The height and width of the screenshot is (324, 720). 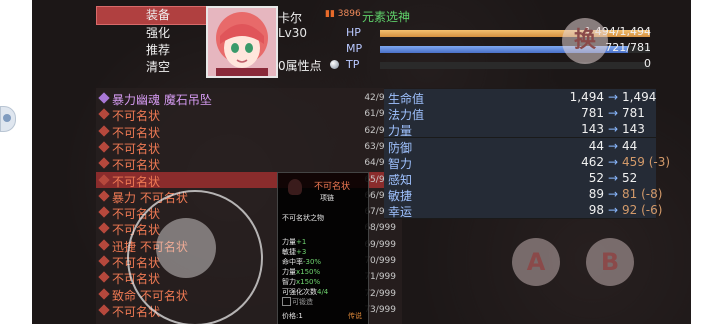 What do you see at coordinates (610, 262) in the screenshot?
I see `b-button: B` at bounding box center [610, 262].